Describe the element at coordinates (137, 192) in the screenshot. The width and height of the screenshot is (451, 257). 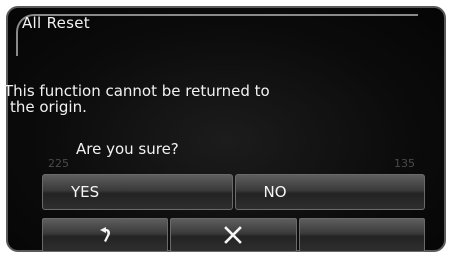
I see `yes-button: YES` at that location.